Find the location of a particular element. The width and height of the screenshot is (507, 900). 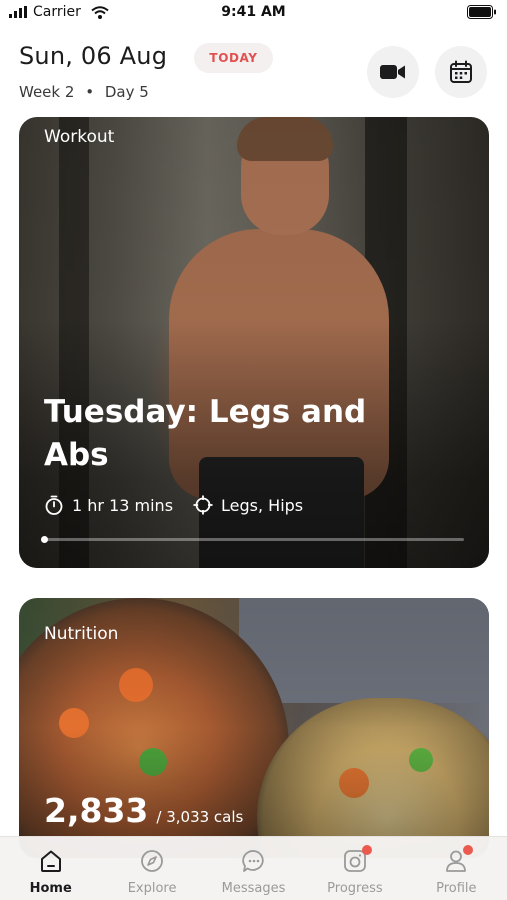

video-camera-icon is located at coordinates (392, 72).